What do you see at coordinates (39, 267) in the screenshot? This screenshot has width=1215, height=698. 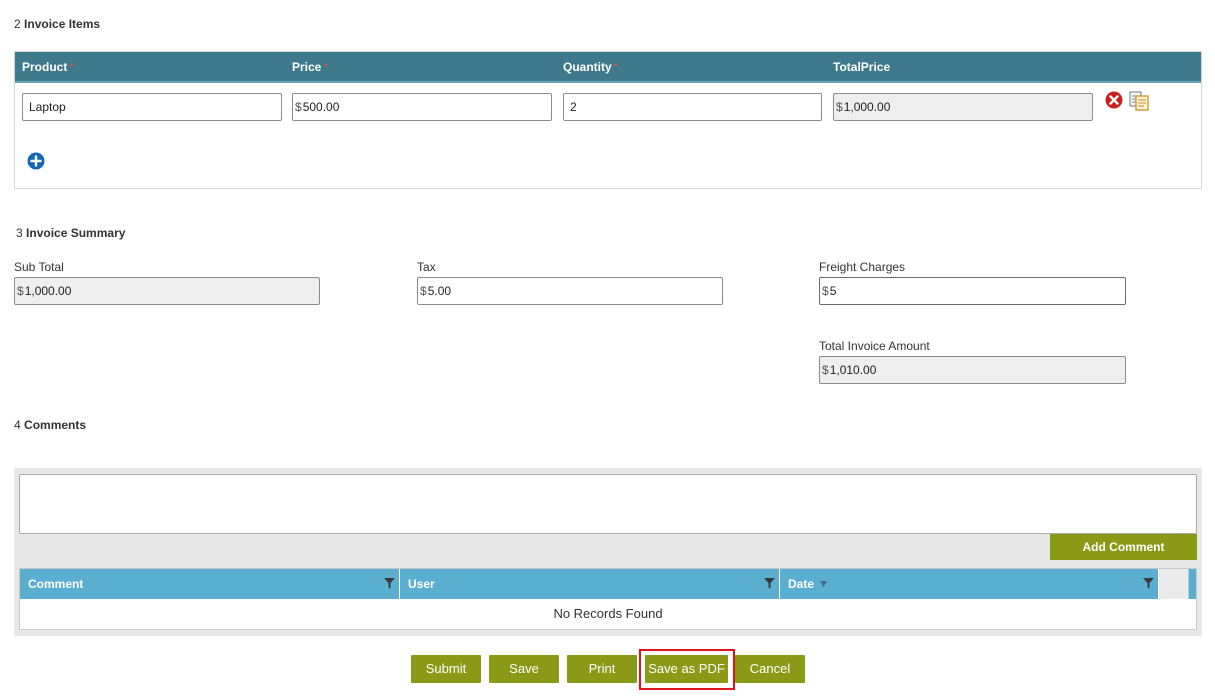 I see `sub-total-label: Sub Total` at bounding box center [39, 267].